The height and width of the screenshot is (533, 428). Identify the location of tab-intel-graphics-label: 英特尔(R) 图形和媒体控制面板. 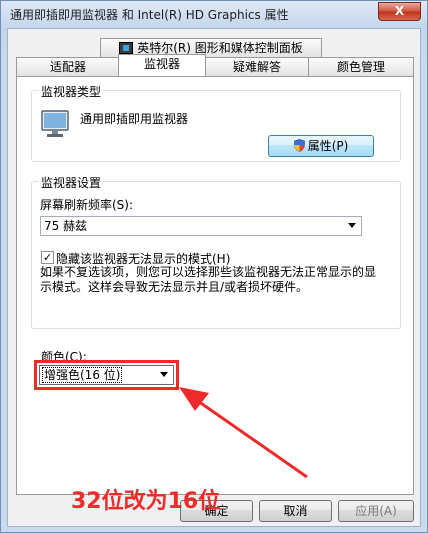
(220, 48).